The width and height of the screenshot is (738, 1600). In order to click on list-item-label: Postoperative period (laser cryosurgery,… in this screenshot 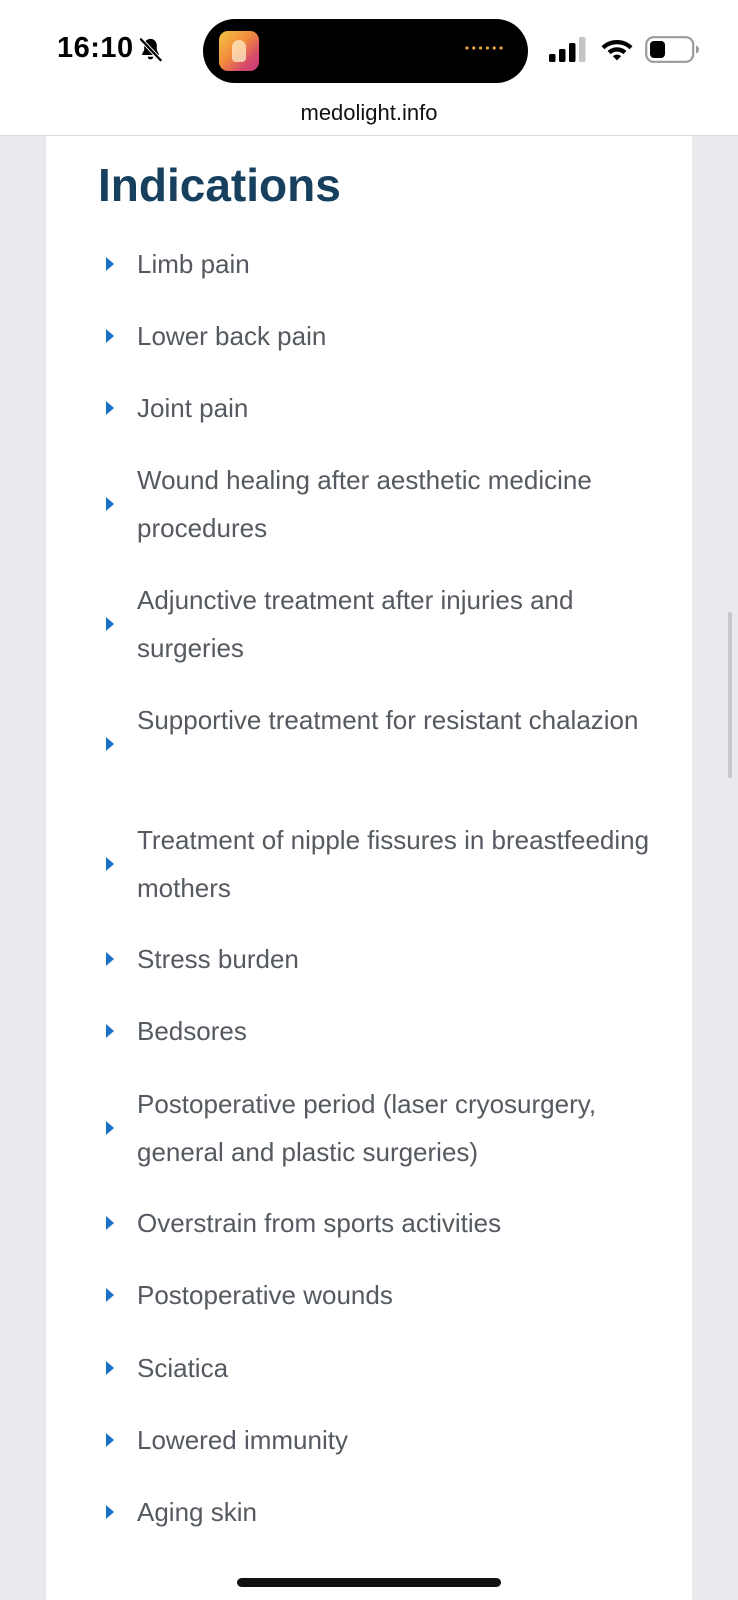, I will do `click(367, 1128)`.